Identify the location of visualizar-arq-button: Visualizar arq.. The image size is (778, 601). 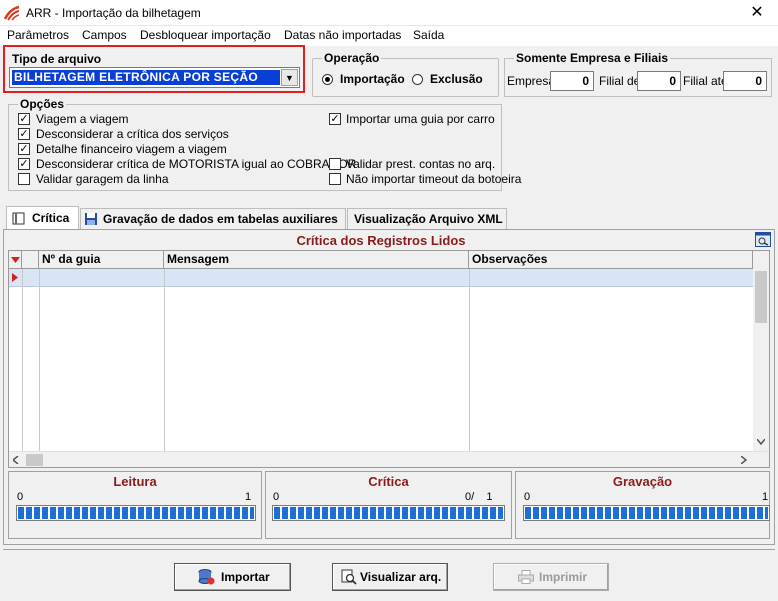
(390, 577).